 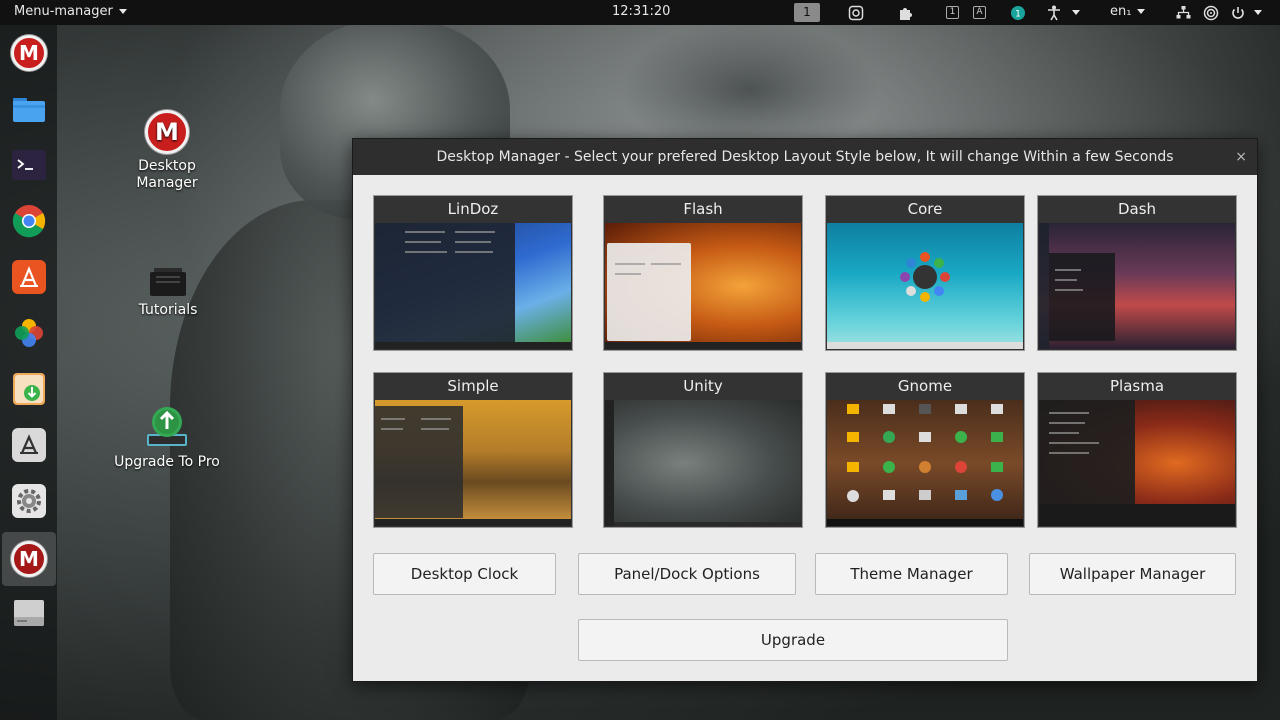 I want to click on gear-icon, so click(x=29, y=501).